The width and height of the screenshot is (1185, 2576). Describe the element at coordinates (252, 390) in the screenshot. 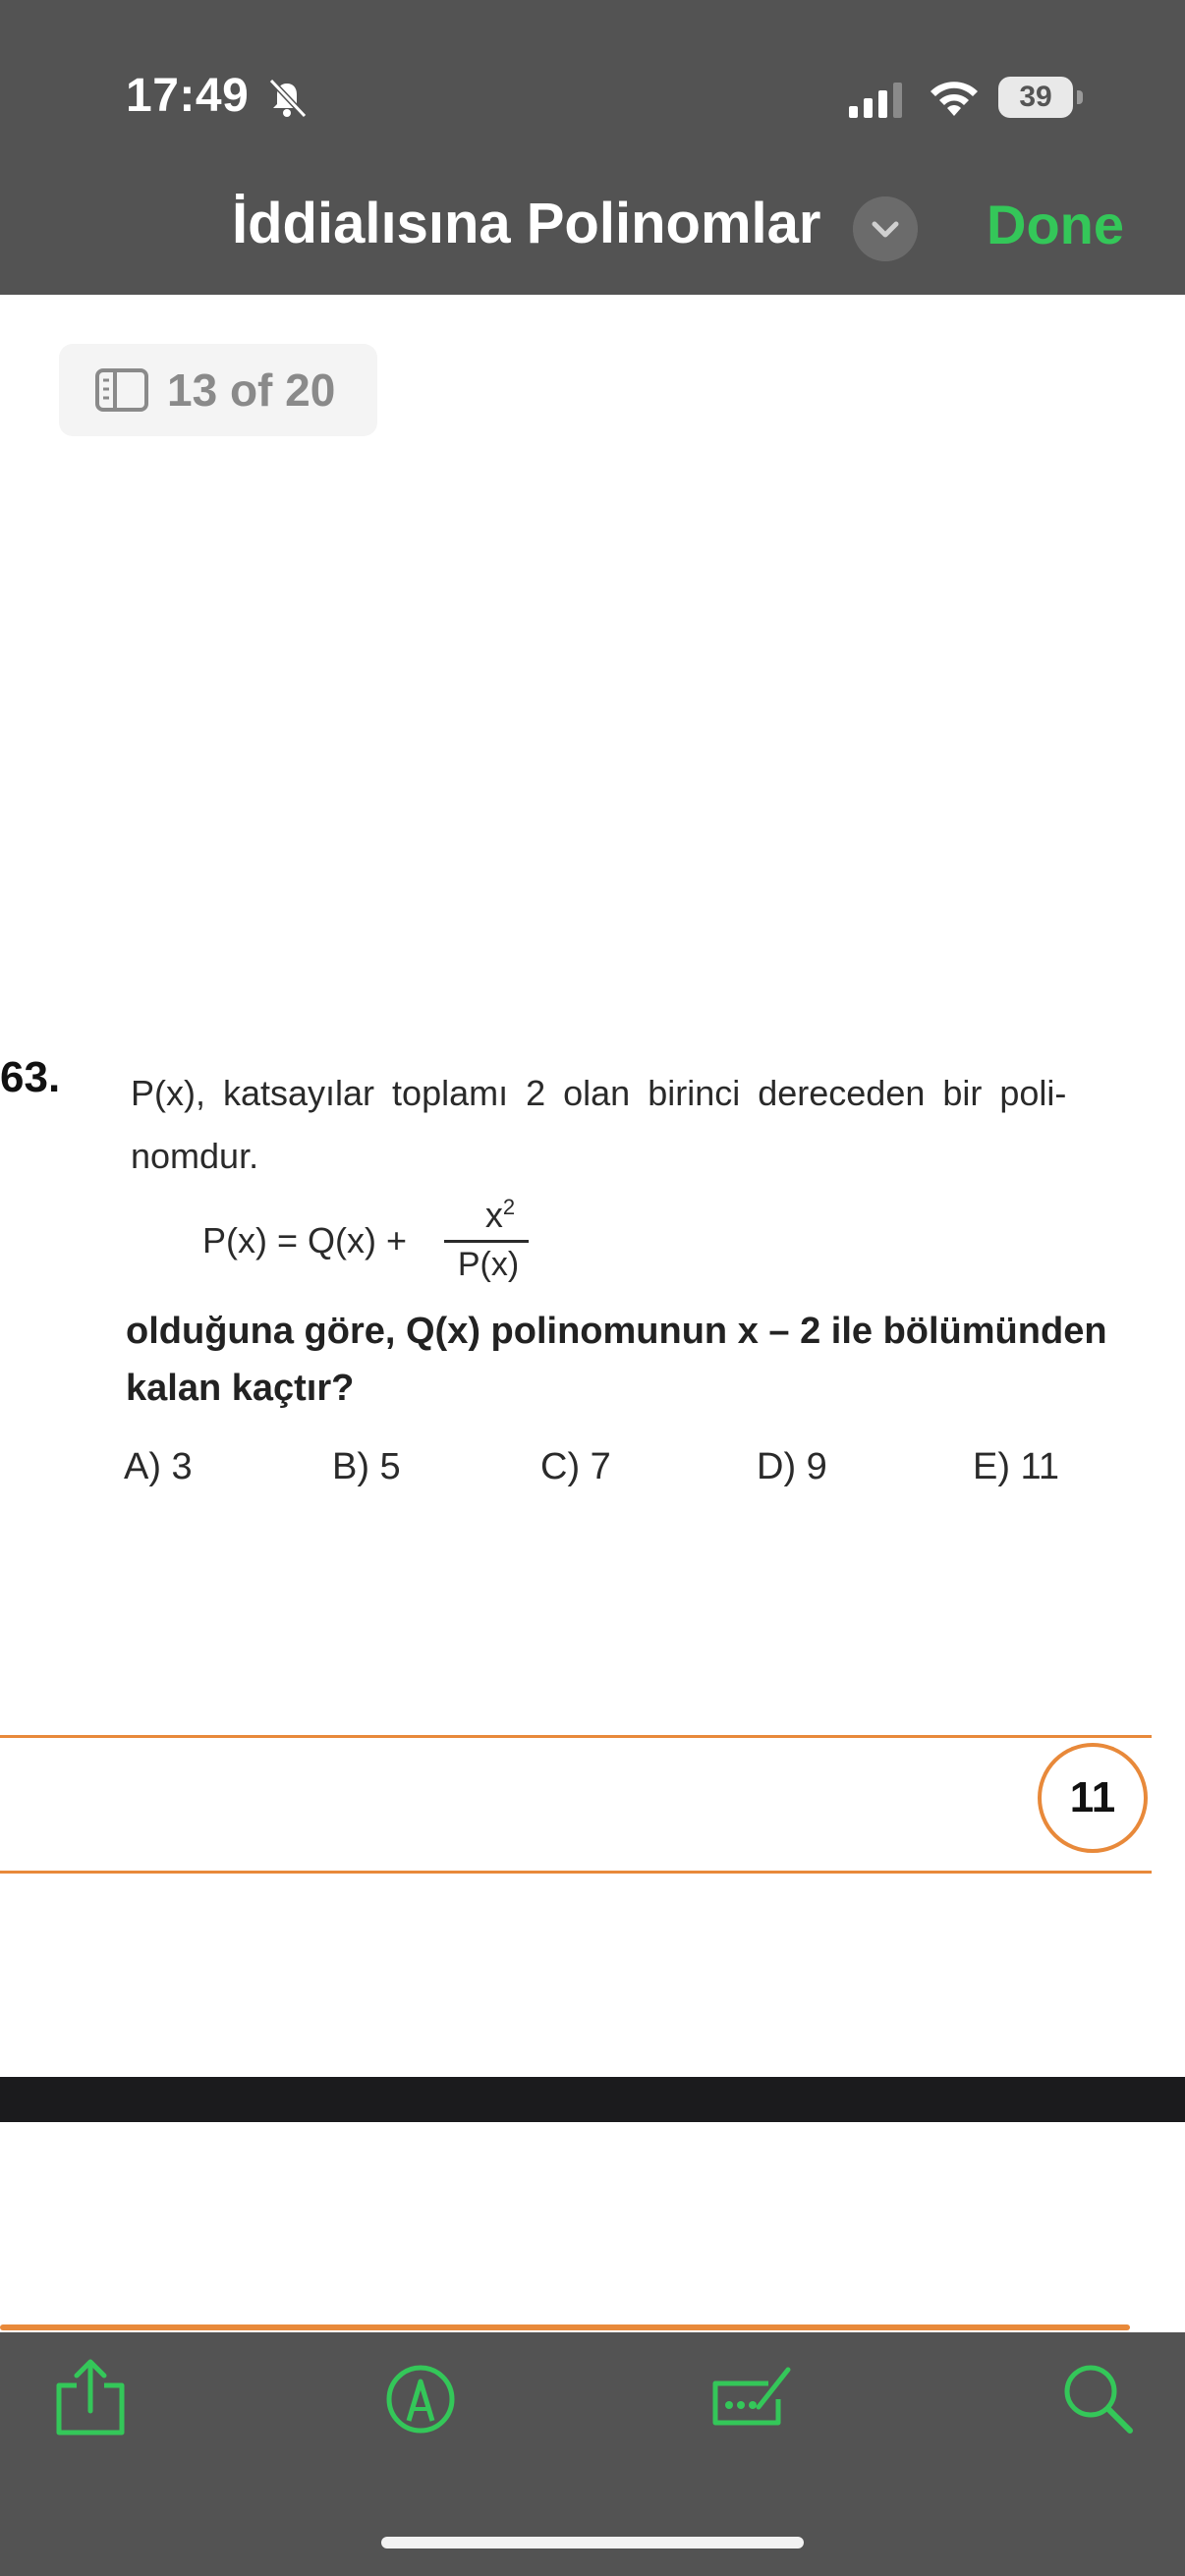

I see `page-indicator-text: 13 of 20` at that location.